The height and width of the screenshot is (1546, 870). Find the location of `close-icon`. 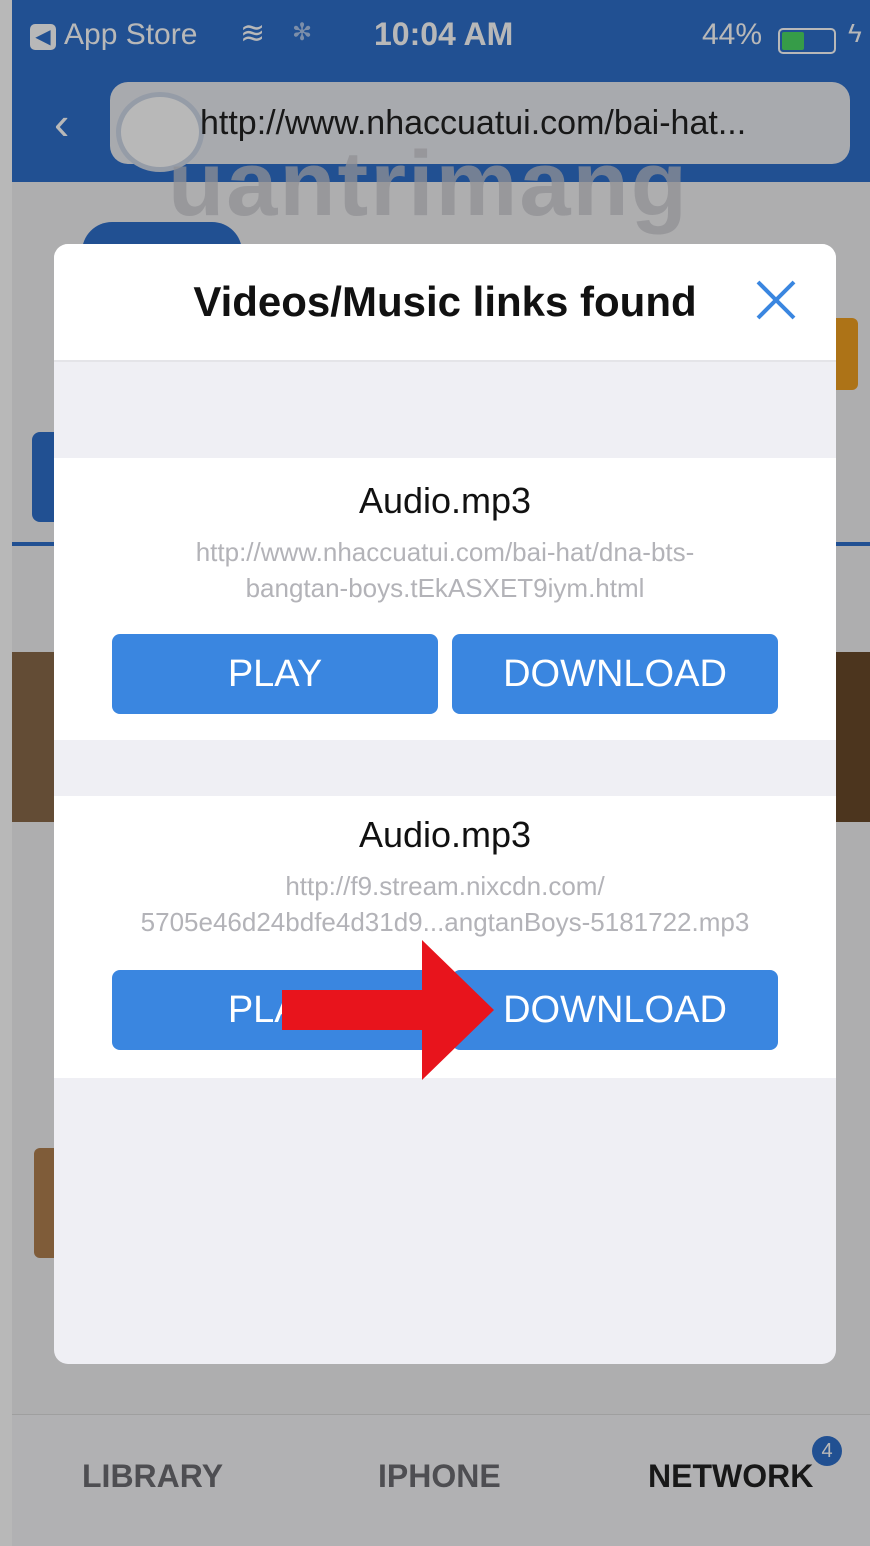

close-icon is located at coordinates (776, 300).